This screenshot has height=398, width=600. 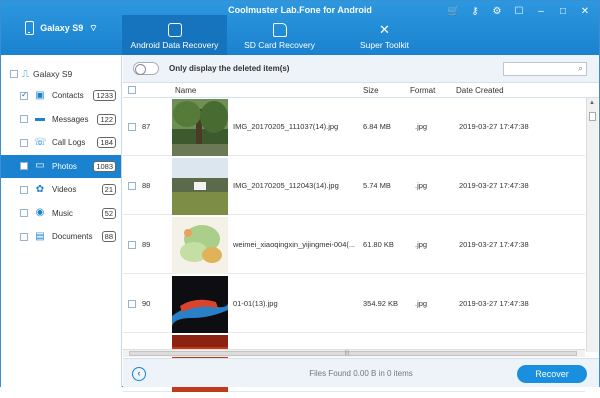 What do you see at coordinates (53, 74) in the screenshot?
I see `sidebar-root-label: Galaxy S9` at bounding box center [53, 74].